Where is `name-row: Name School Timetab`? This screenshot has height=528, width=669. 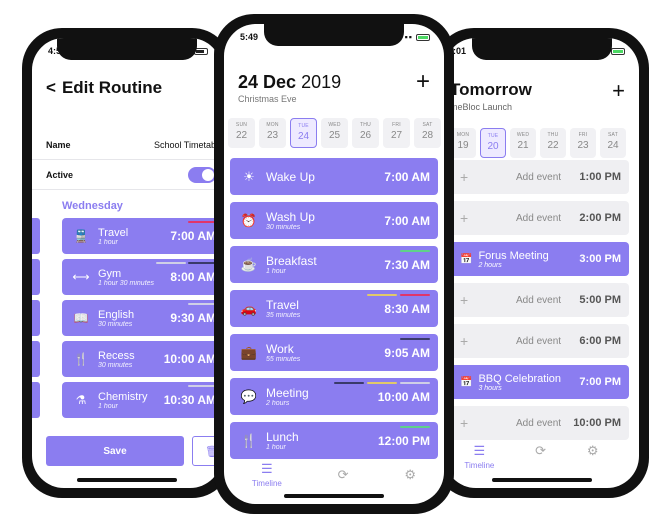
name-row: Name School Timetab is located at coordinates (127, 145).